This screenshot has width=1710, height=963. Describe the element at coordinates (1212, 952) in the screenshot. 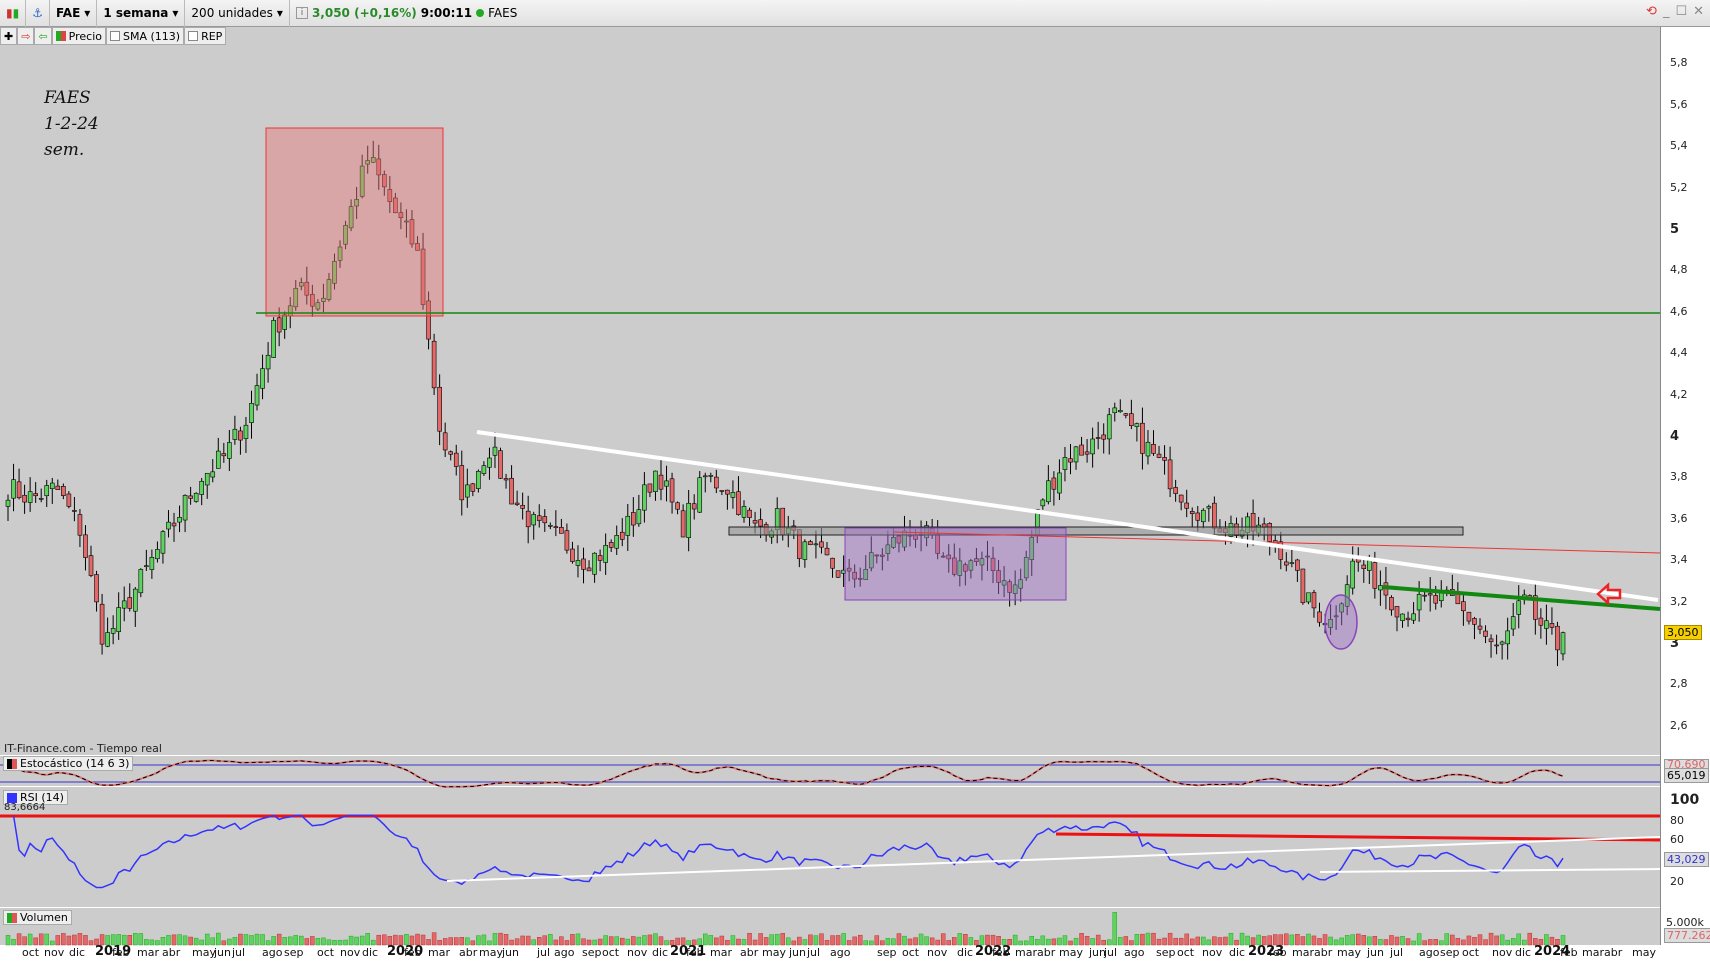

I see `time-tick: nov` at that location.